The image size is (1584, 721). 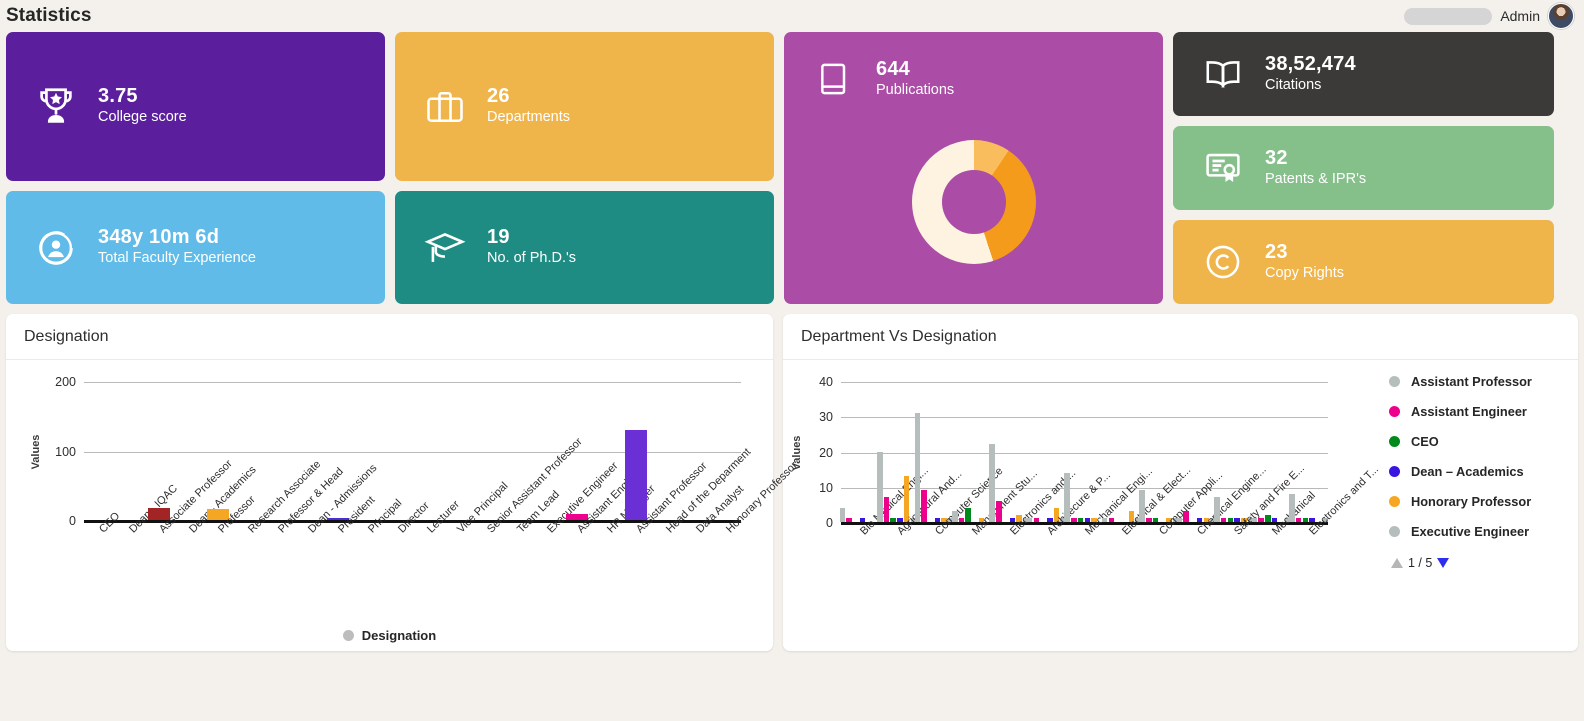 What do you see at coordinates (1397, 563) in the screenshot?
I see `legend-page-up-icon` at bounding box center [1397, 563].